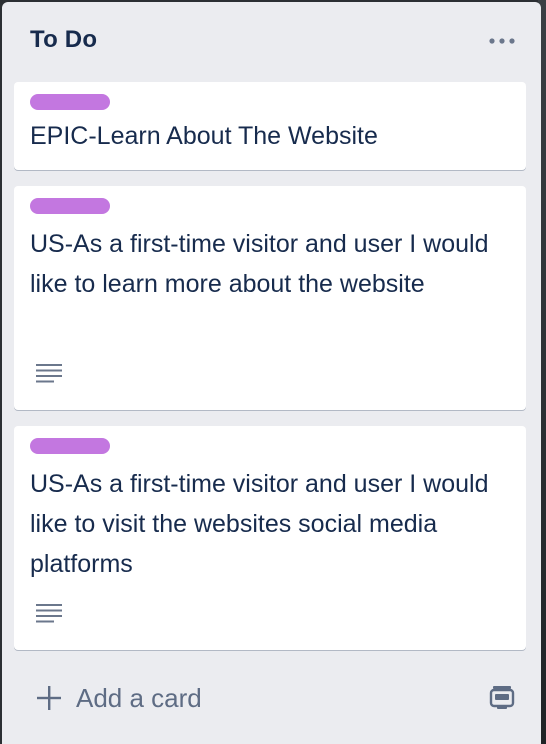 The width and height of the screenshot is (546, 744). What do you see at coordinates (63, 40) in the screenshot?
I see `list-title: To Do` at bounding box center [63, 40].